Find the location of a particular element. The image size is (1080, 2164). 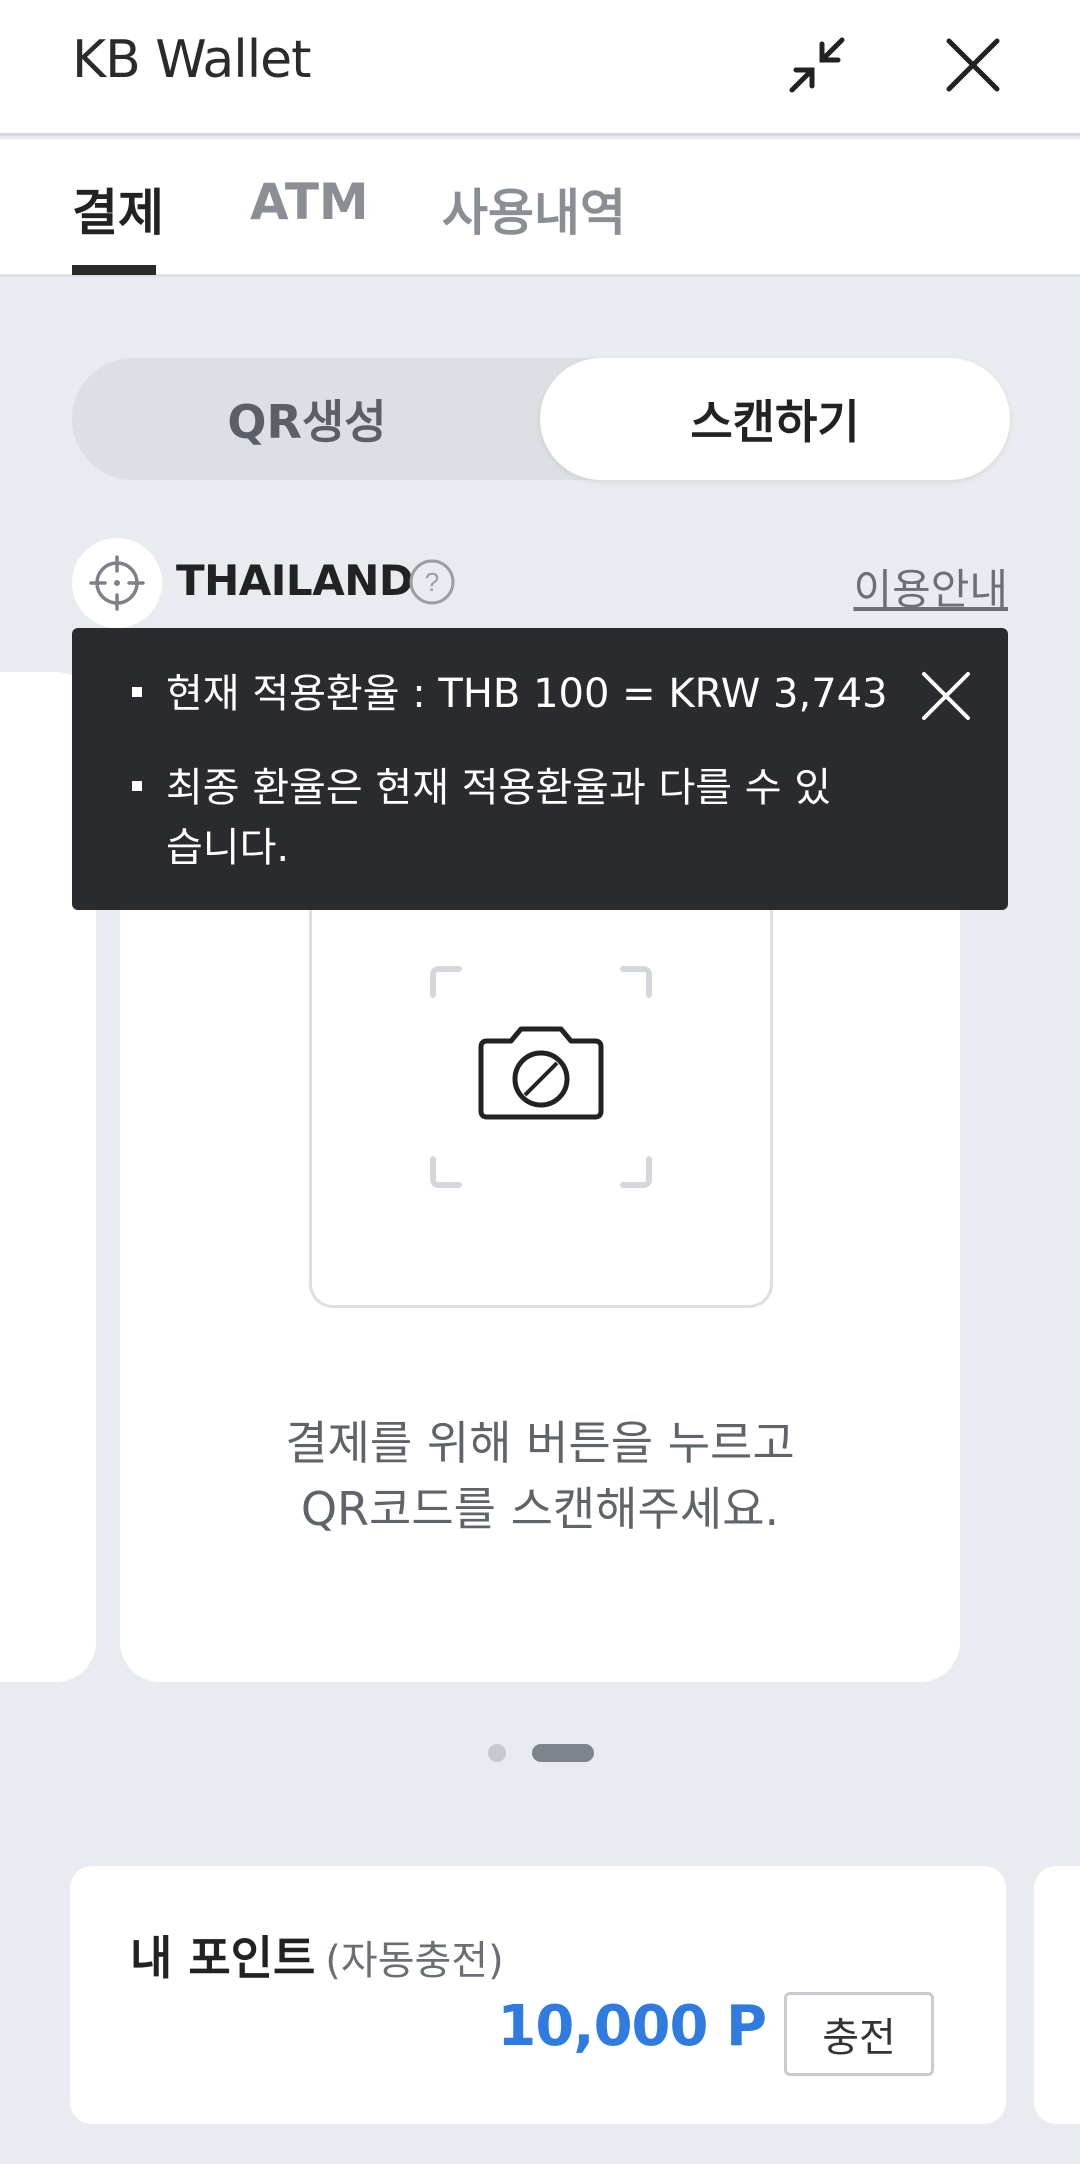

charge-button: 충전 is located at coordinates (859, 2034).